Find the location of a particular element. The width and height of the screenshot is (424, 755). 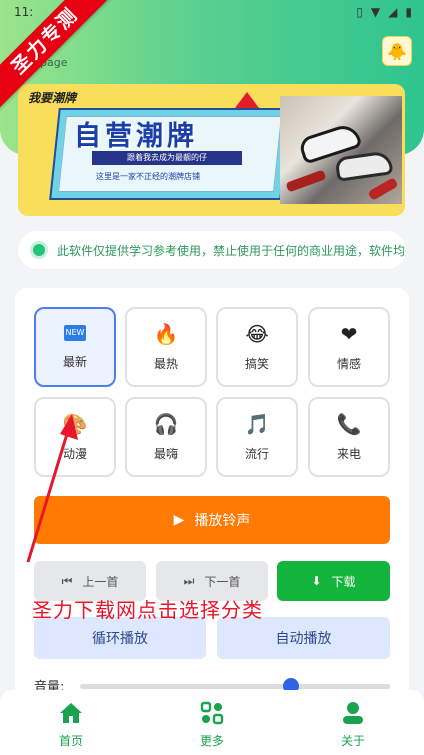

more-icon is located at coordinates (212, 713).